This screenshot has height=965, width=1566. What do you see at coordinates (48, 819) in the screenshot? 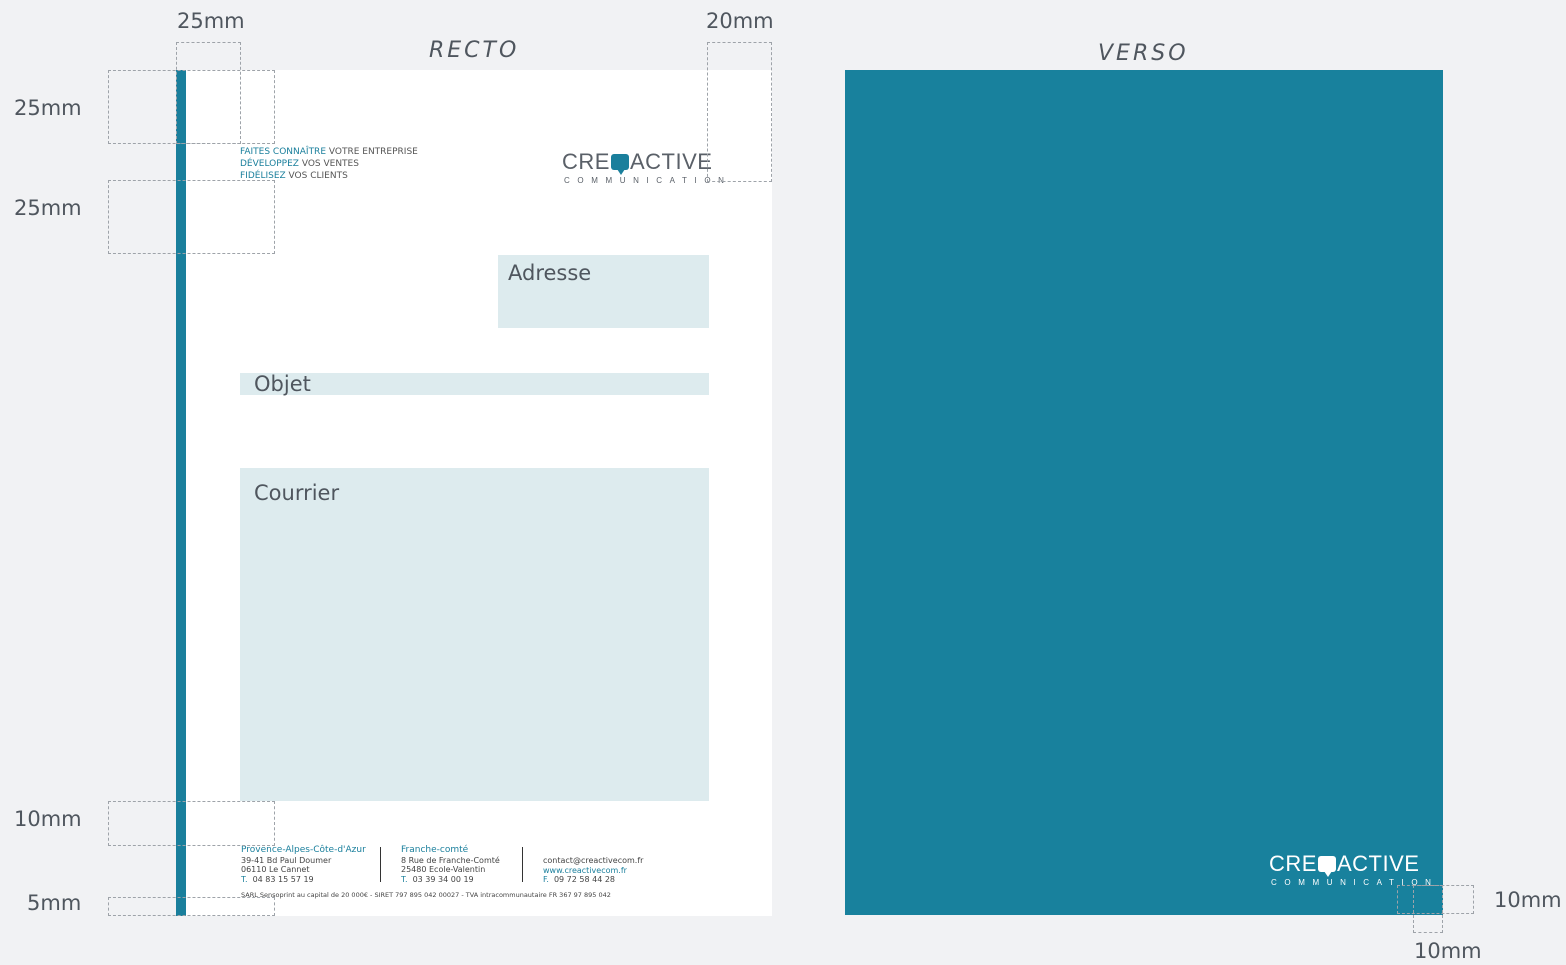
I see `dim-left-3: 10mm` at bounding box center [48, 819].